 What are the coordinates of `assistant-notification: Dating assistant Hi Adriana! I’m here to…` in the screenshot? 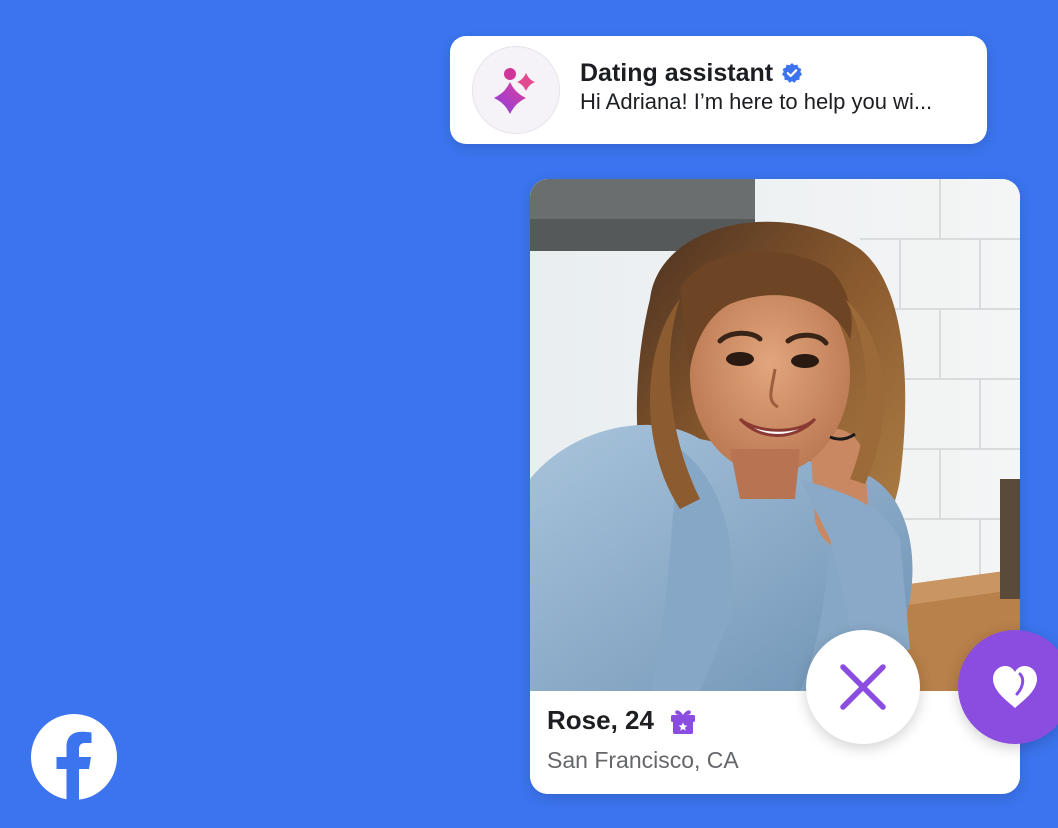 It's located at (718, 90).